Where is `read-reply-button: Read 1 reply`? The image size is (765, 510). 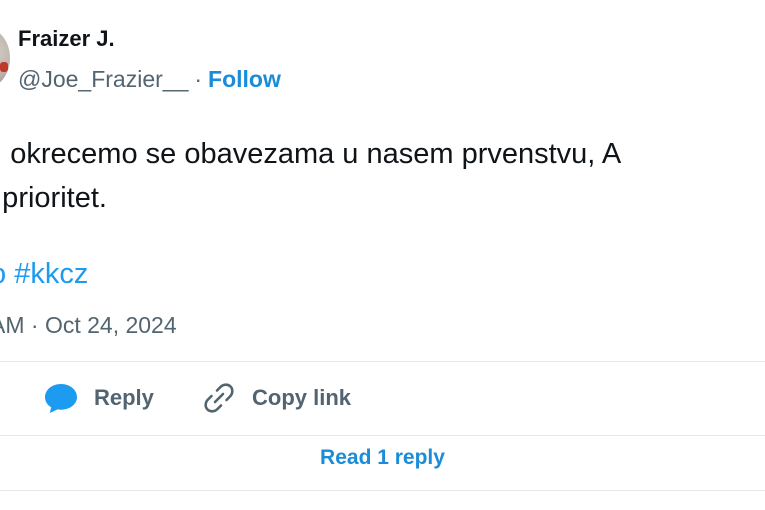
read-reply-button: Read 1 reply is located at coordinates (382, 458).